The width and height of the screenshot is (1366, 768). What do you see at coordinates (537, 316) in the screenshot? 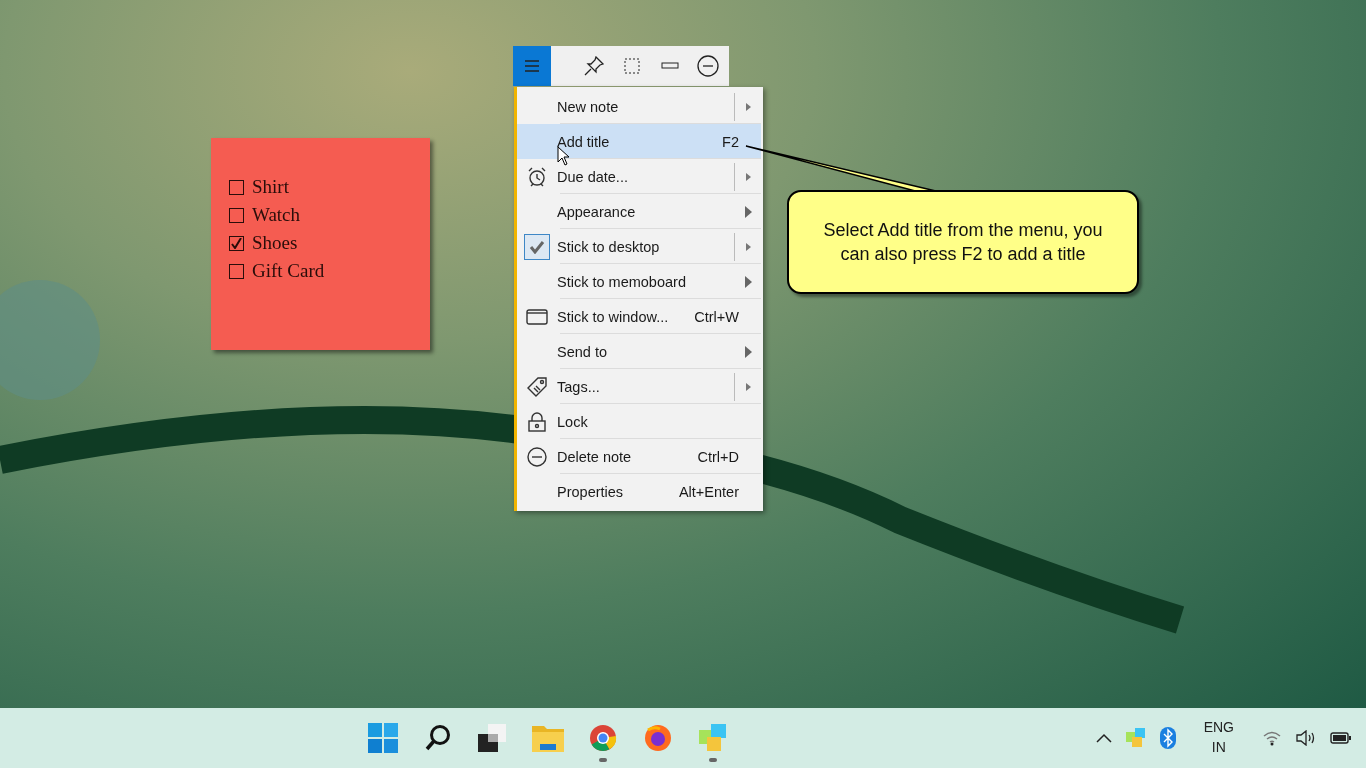
I see `window-icon` at bounding box center [537, 316].